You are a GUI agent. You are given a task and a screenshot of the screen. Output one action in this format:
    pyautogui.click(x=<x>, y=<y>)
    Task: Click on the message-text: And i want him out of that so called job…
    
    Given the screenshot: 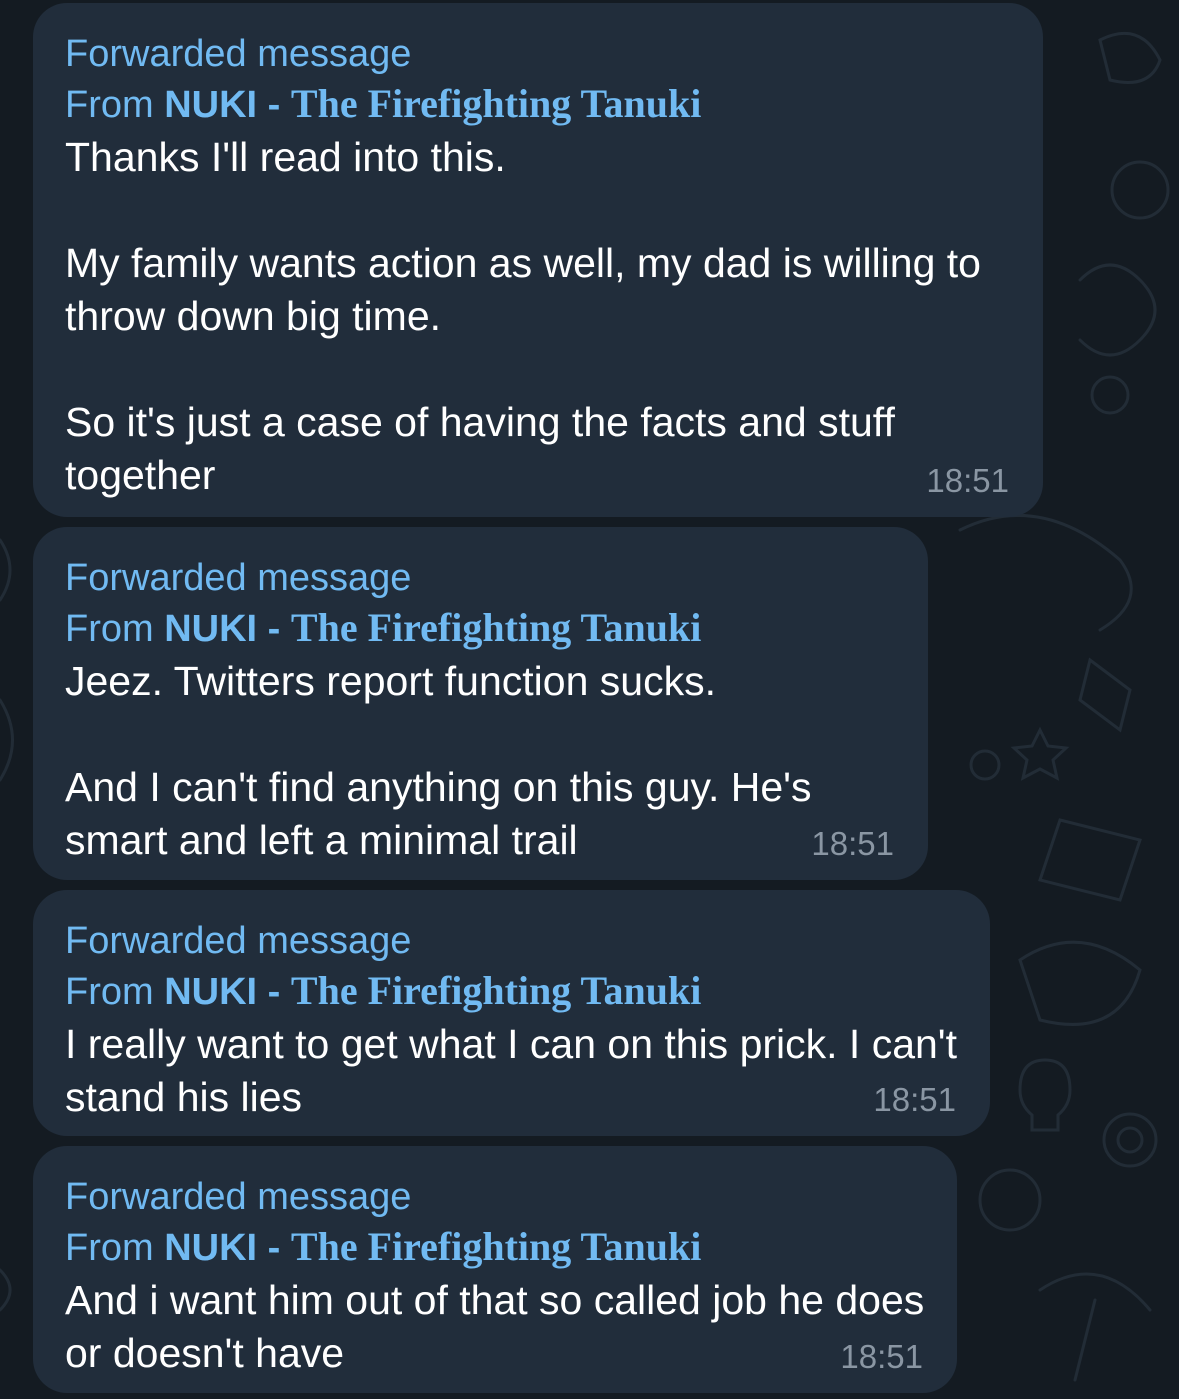 What is the action you would take?
    pyautogui.click(x=500, y=1326)
    